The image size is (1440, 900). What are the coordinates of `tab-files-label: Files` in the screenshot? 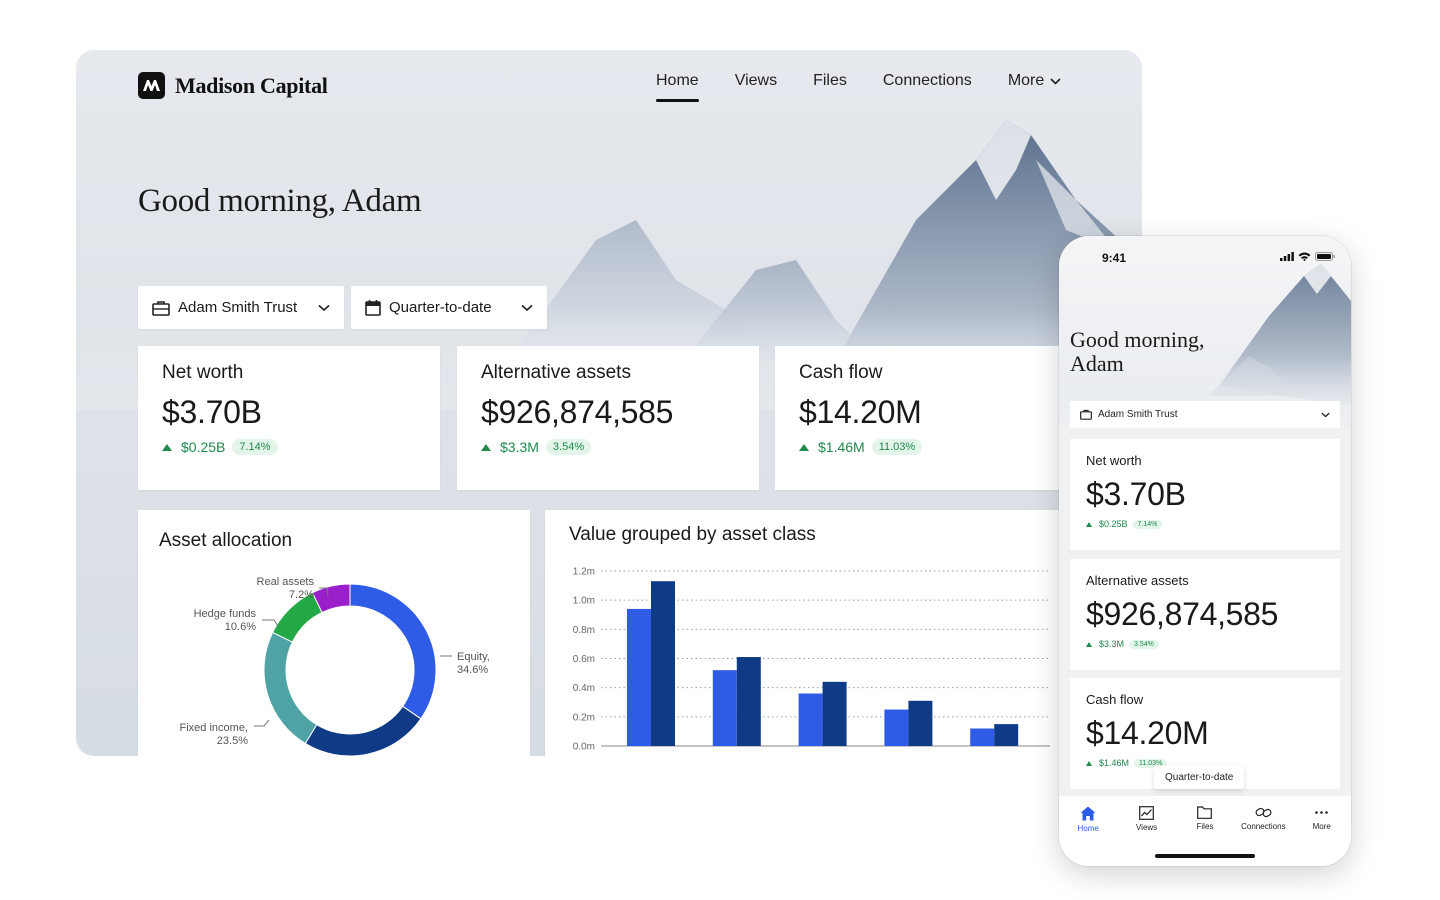 It's located at (1205, 826).